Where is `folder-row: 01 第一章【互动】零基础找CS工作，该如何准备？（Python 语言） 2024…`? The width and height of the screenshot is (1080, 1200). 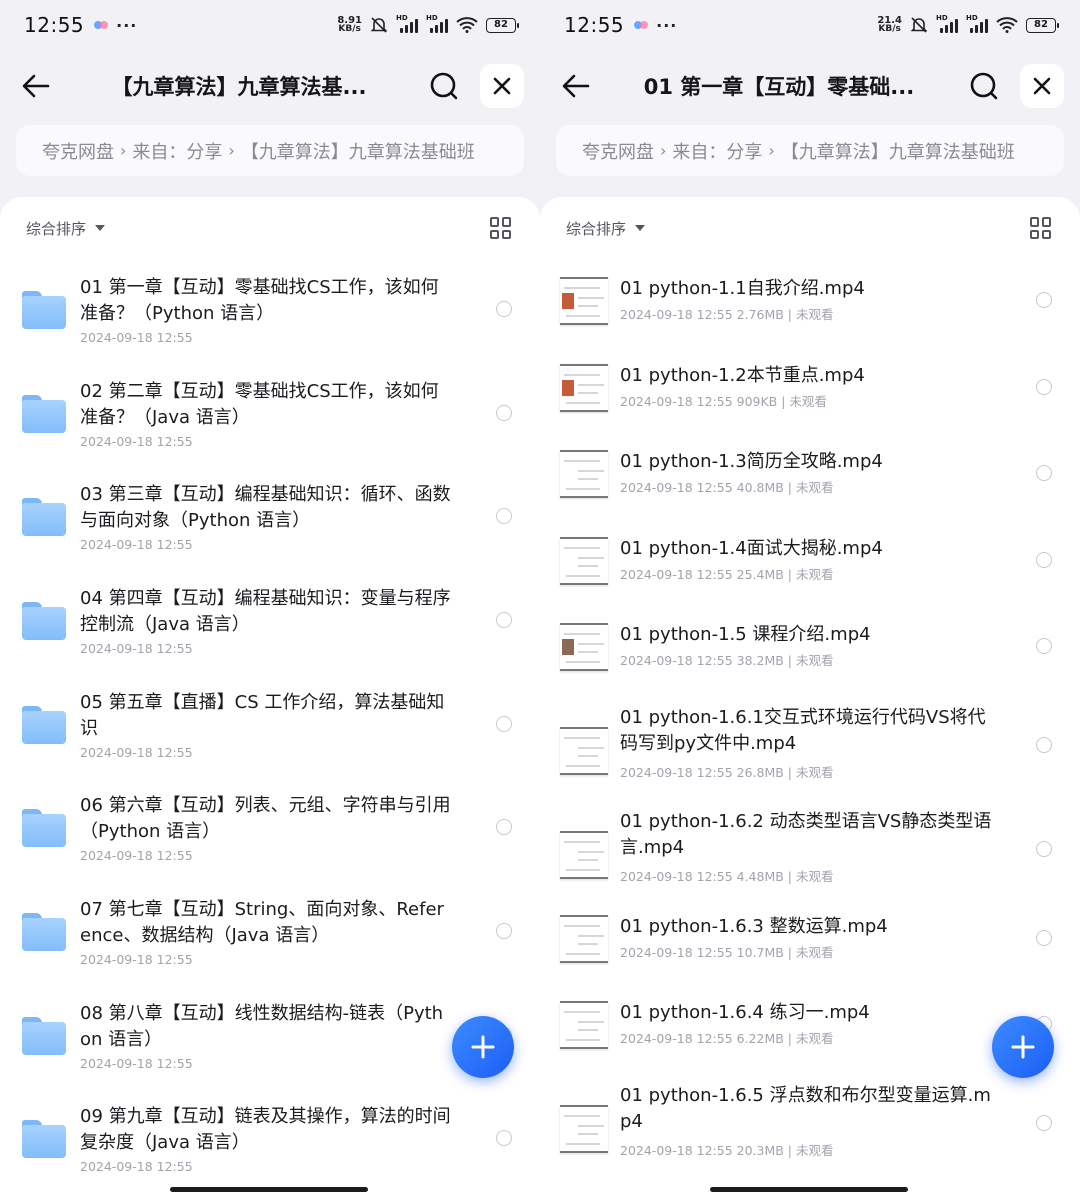 folder-row: 01 第一章【互动】零基础找CS工作，该如何准备？（Python 语言） 2024… is located at coordinates (270, 327).